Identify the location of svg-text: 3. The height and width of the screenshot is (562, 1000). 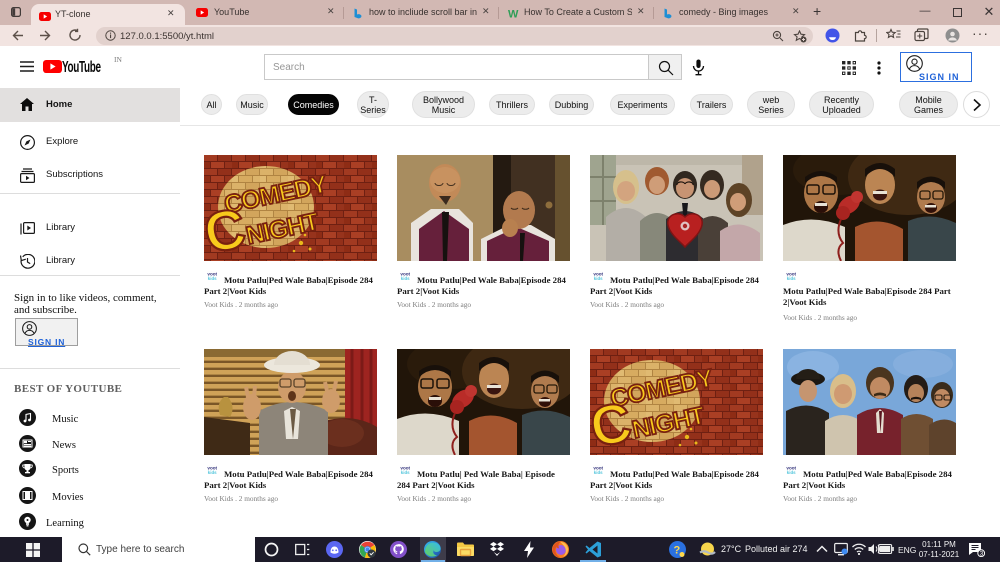
(982, 554).